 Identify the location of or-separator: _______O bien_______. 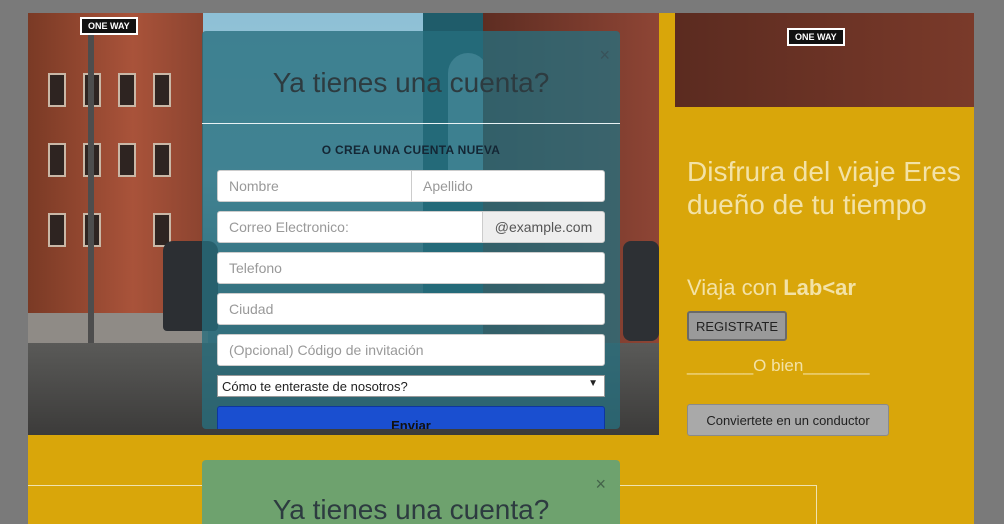
(778, 365).